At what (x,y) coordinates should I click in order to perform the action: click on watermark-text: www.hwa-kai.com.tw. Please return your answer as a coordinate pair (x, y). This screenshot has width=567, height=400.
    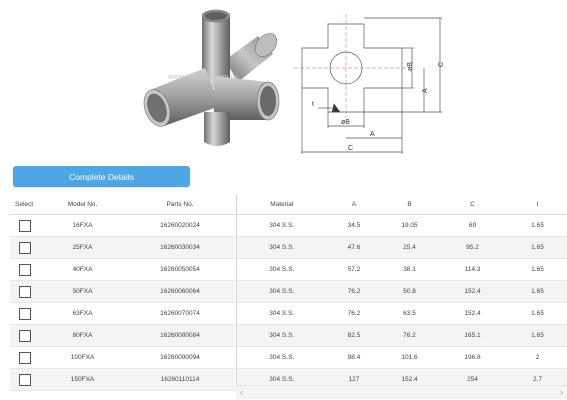
    Looking at the image, I should click on (203, 77).